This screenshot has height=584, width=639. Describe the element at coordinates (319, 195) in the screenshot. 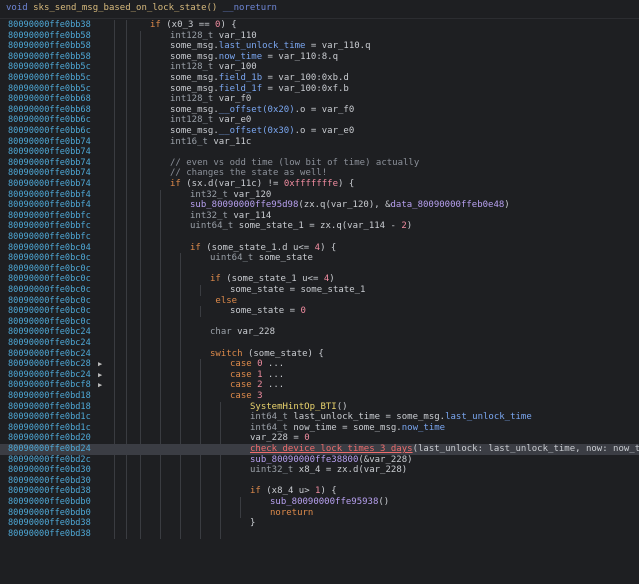

I see `code-line: 80090000ffe0bbf4 int32_t var_120` at that location.